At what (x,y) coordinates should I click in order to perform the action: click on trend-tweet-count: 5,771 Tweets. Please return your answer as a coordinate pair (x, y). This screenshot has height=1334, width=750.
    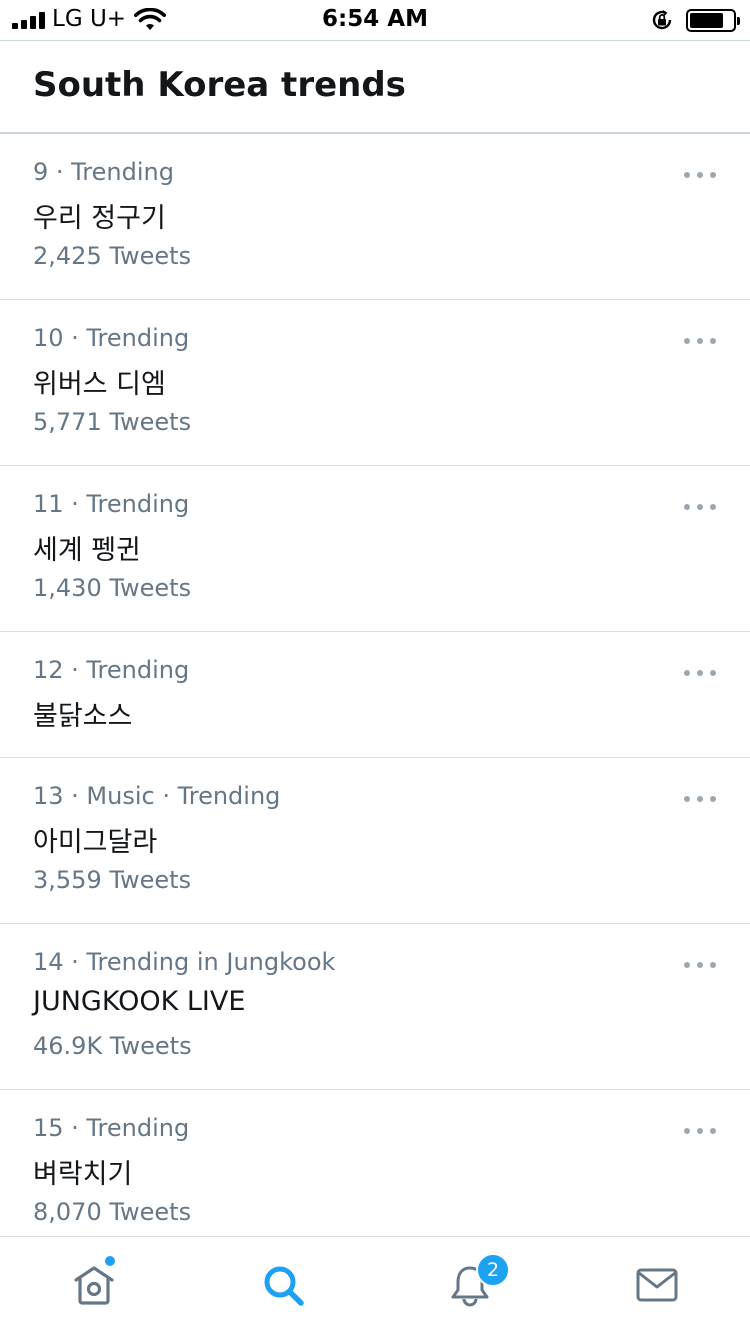
    Looking at the image, I should click on (112, 422).